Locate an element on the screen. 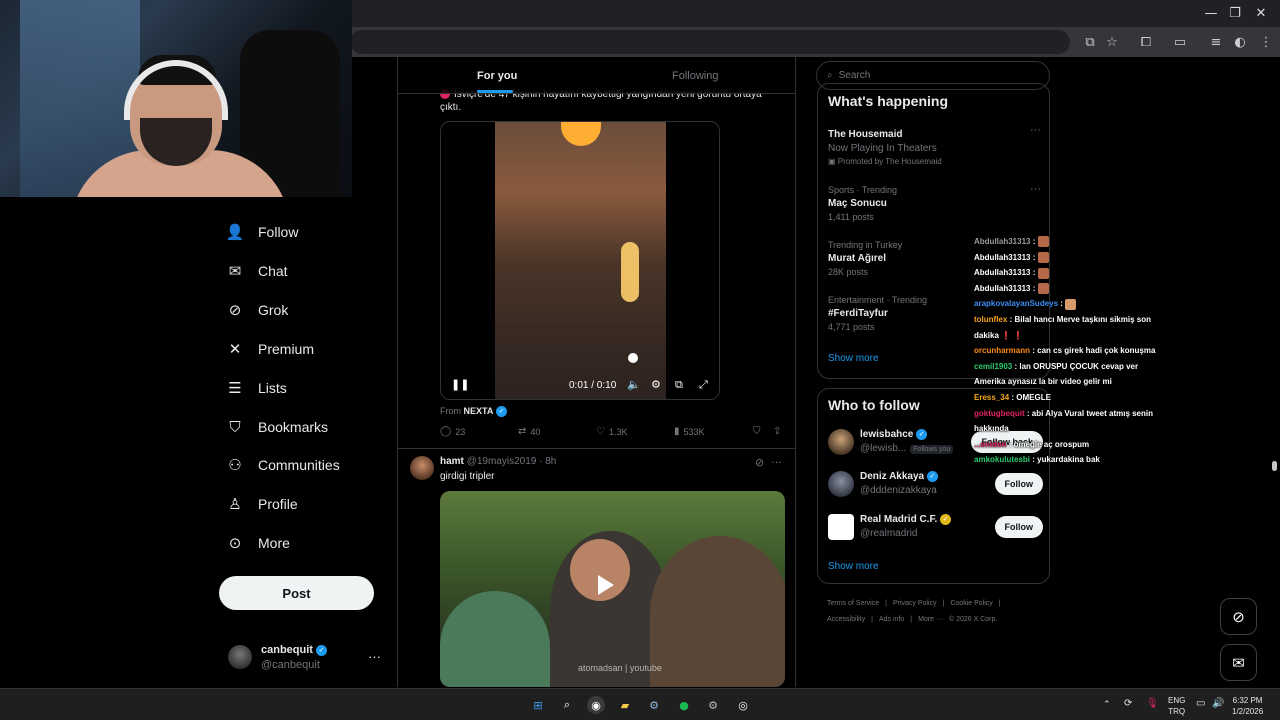 Image resolution: width=1280 pixels, height=720 pixels. nav-bookmarks: ⛉ Bookmarks is located at coordinates (277, 427).